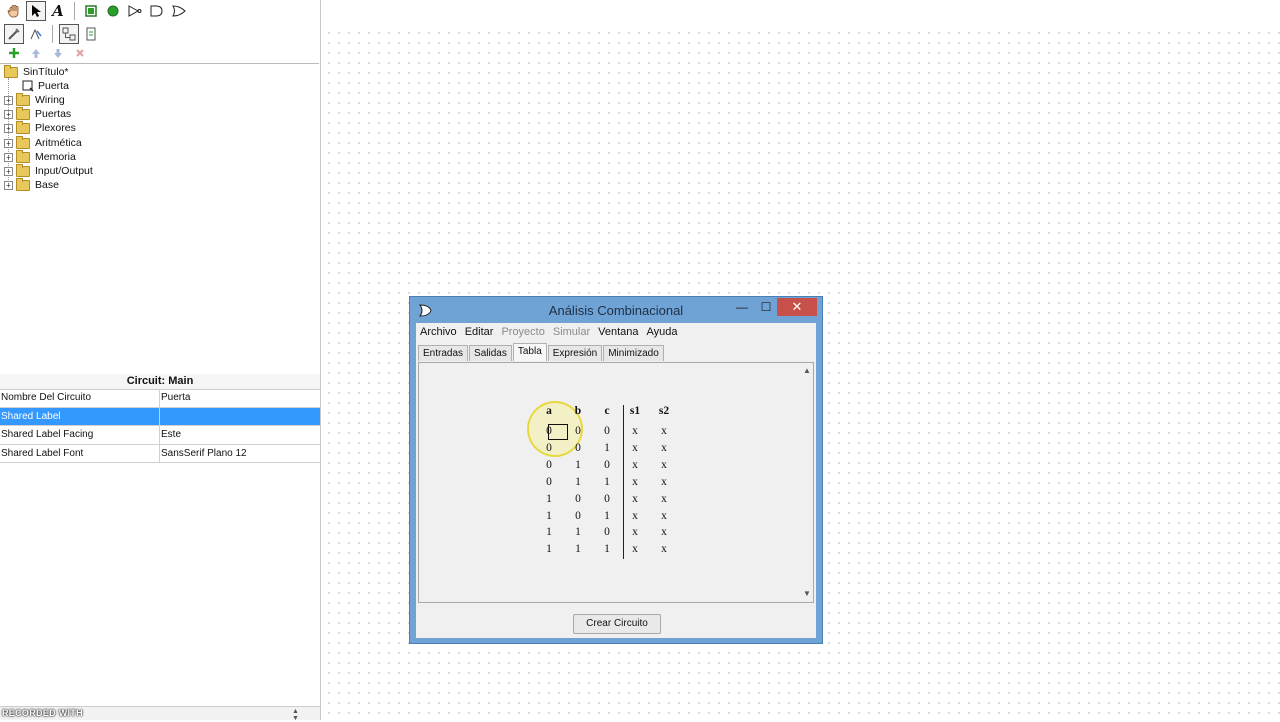 This screenshot has height=722, width=1280. What do you see at coordinates (80, 53) in the screenshot?
I see `delete-circuit-icon` at bounding box center [80, 53].